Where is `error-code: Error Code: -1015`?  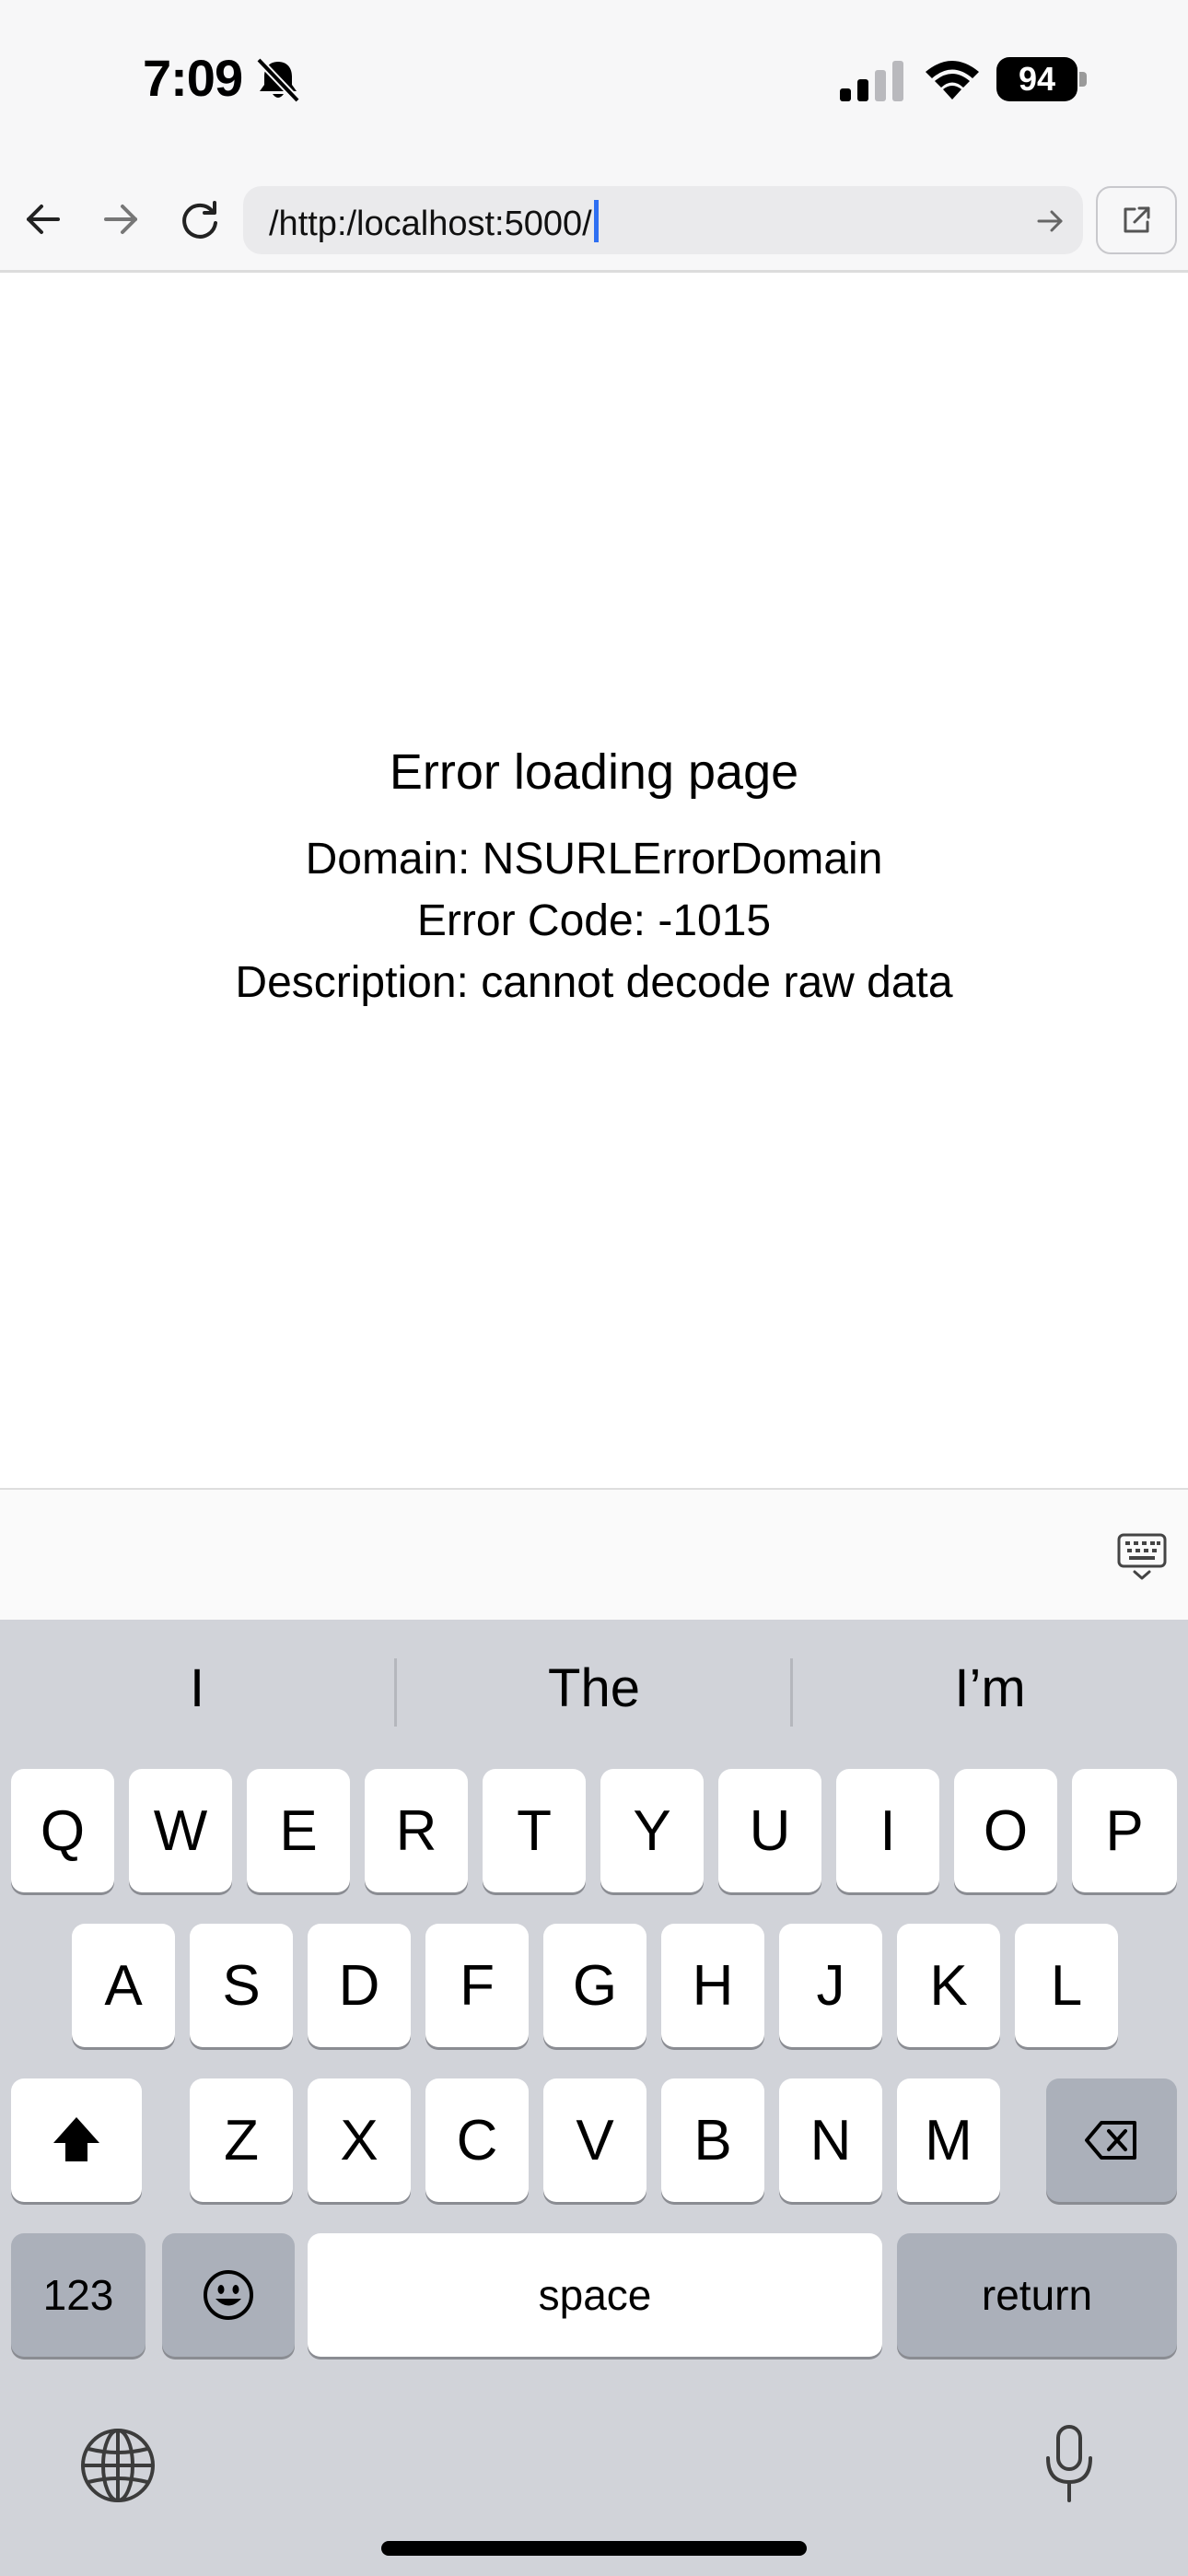
error-code: Error Code: -1015 is located at coordinates (594, 920).